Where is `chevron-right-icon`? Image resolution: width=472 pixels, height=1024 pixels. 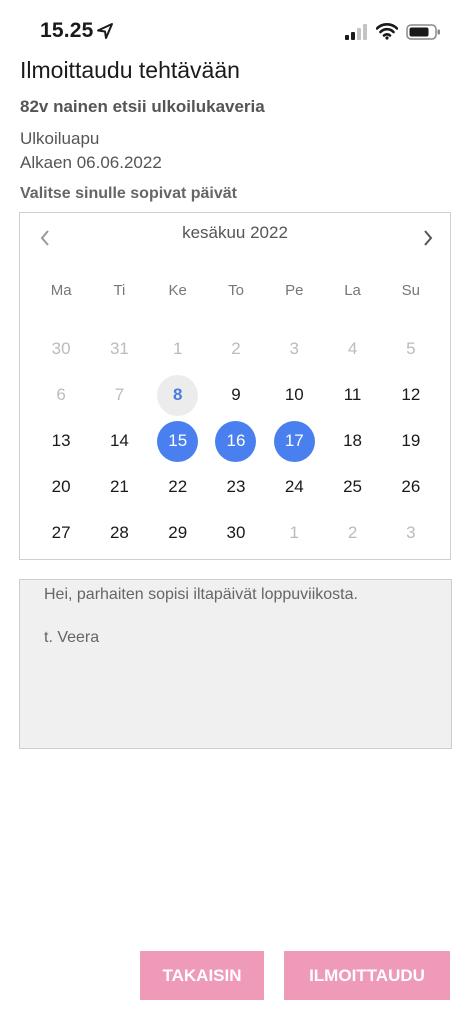
chevron-right-icon is located at coordinates (428, 238).